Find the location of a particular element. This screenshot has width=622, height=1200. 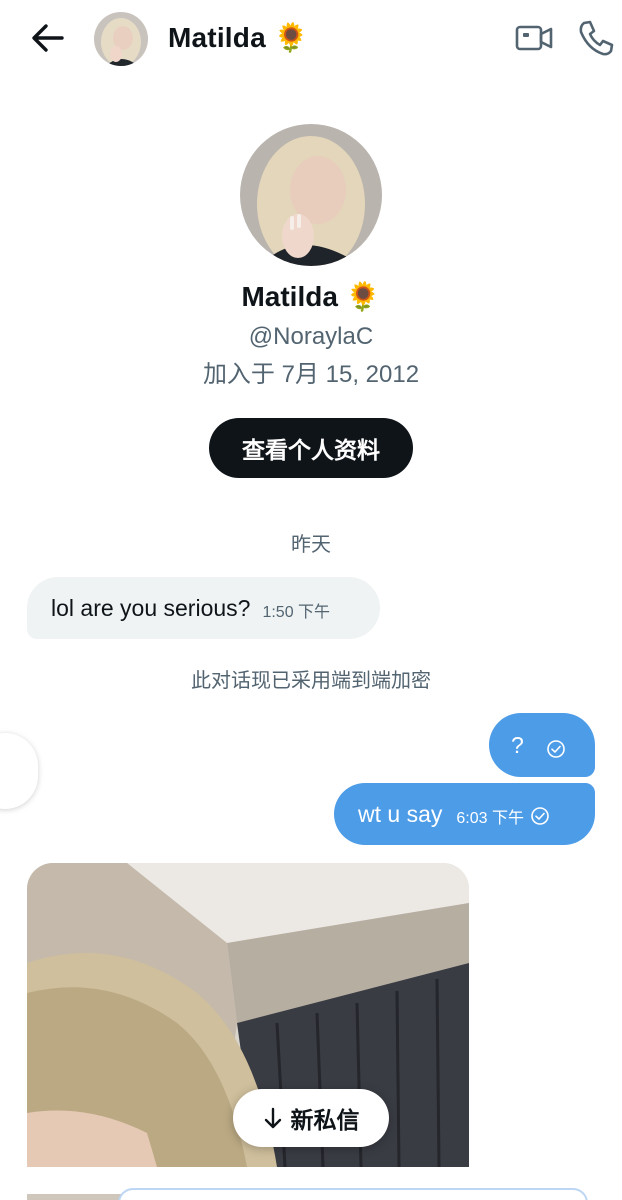

outgoing-message: wt u say 6:03 下午 is located at coordinates (464, 814).